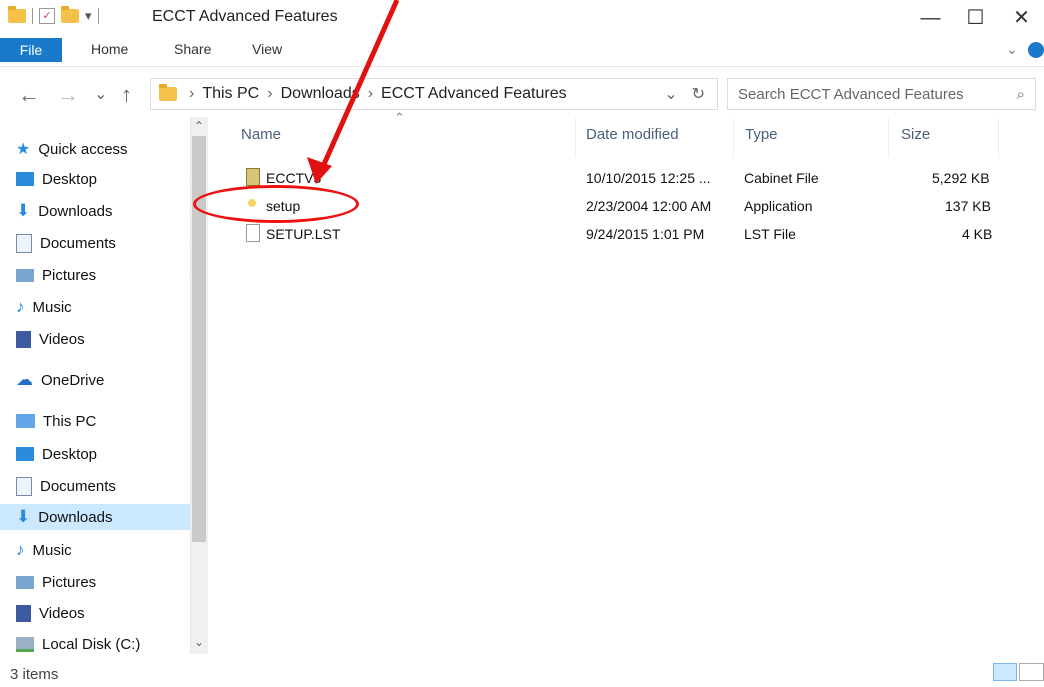 The image size is (1044, 687). Describe the element at coordinates (670, 94) in the screenshot. I see `address-dropdown-icon: ⌄` at that location.